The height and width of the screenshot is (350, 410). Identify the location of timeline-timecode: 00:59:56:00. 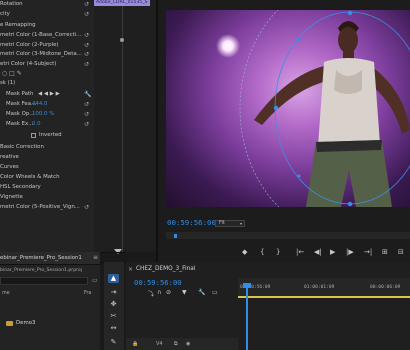
(158, 282).